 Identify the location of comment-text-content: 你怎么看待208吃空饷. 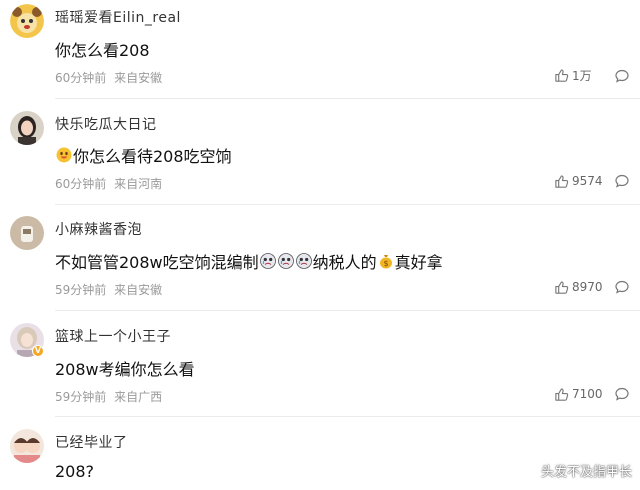
(152, 156).